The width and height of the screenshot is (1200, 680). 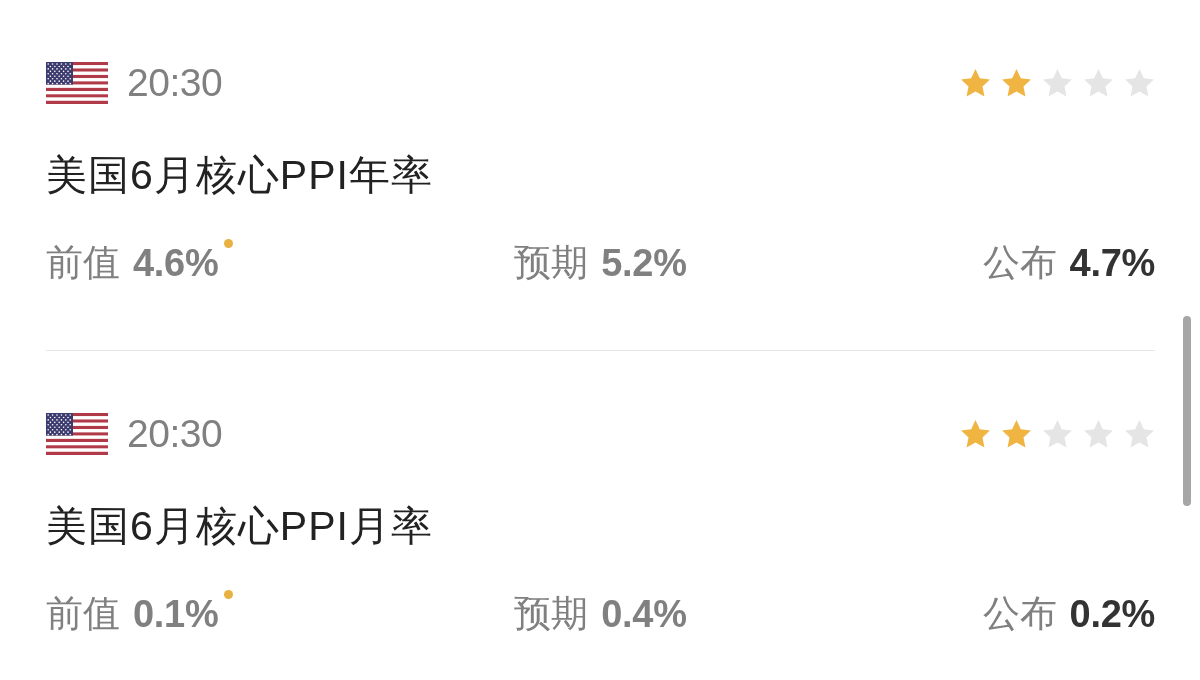 What do you see at coordinates (176, 263) in the screenshot?
I see `figure-value: 4.6%` at bounding box center [176, 263].